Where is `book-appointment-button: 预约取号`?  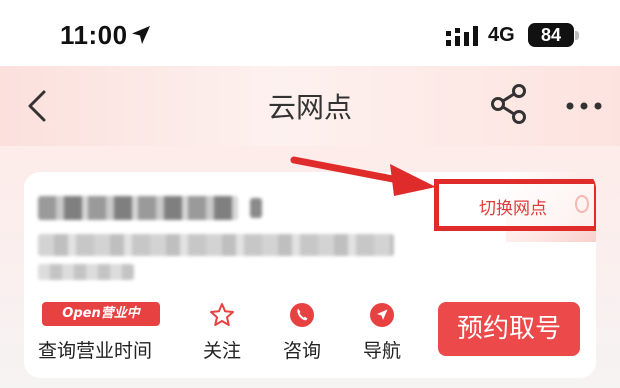
book-appointment-button: 预约取号 is located at coordinates (509, 329).